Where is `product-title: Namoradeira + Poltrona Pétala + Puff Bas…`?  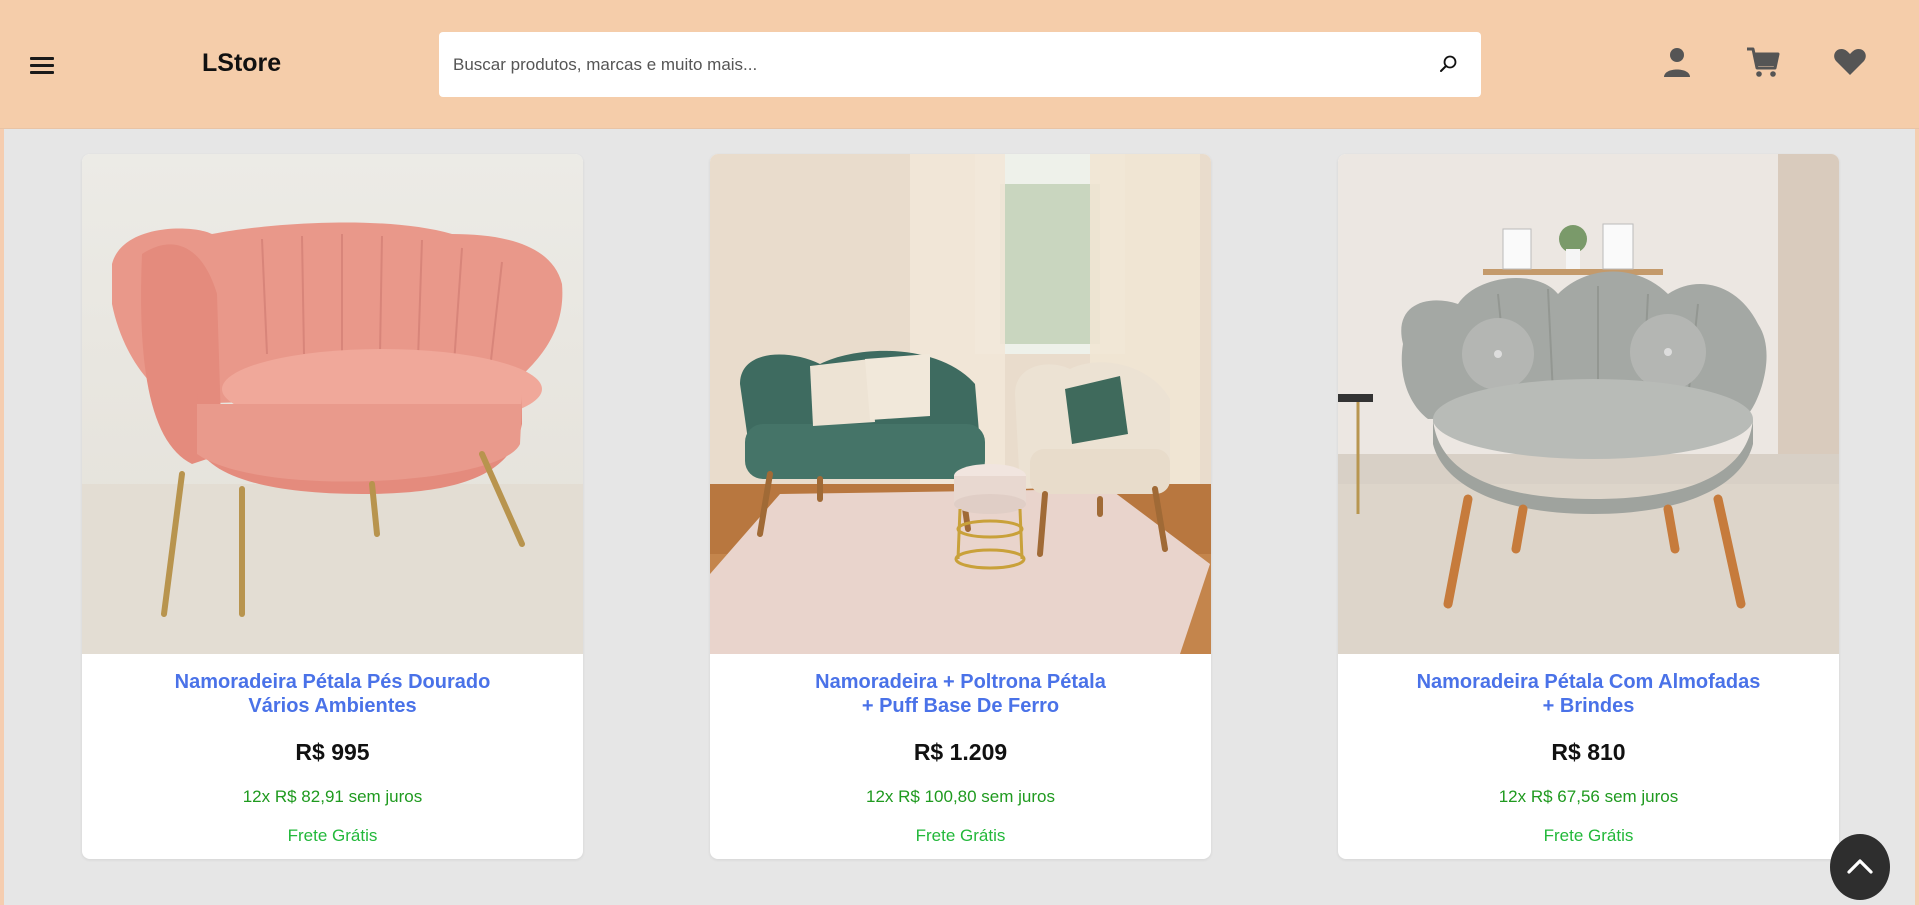
product-title: Namoradeira + Poltrona Pétala + Puff Bas… is located at coordinates (960, 694).